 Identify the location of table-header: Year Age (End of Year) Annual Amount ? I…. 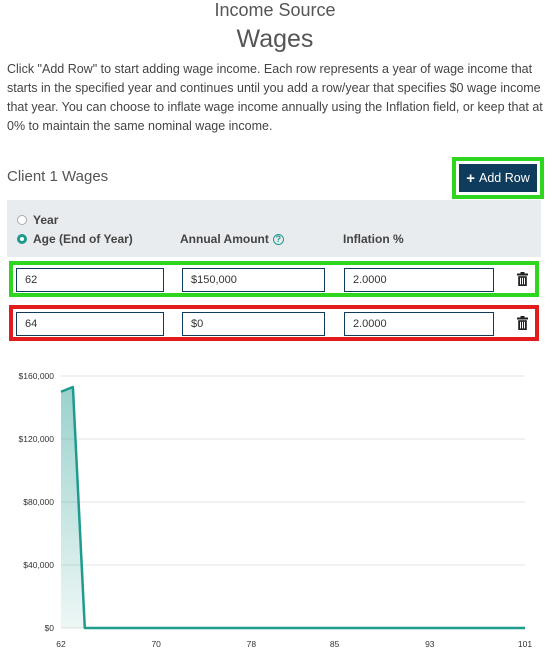
(274, 228).